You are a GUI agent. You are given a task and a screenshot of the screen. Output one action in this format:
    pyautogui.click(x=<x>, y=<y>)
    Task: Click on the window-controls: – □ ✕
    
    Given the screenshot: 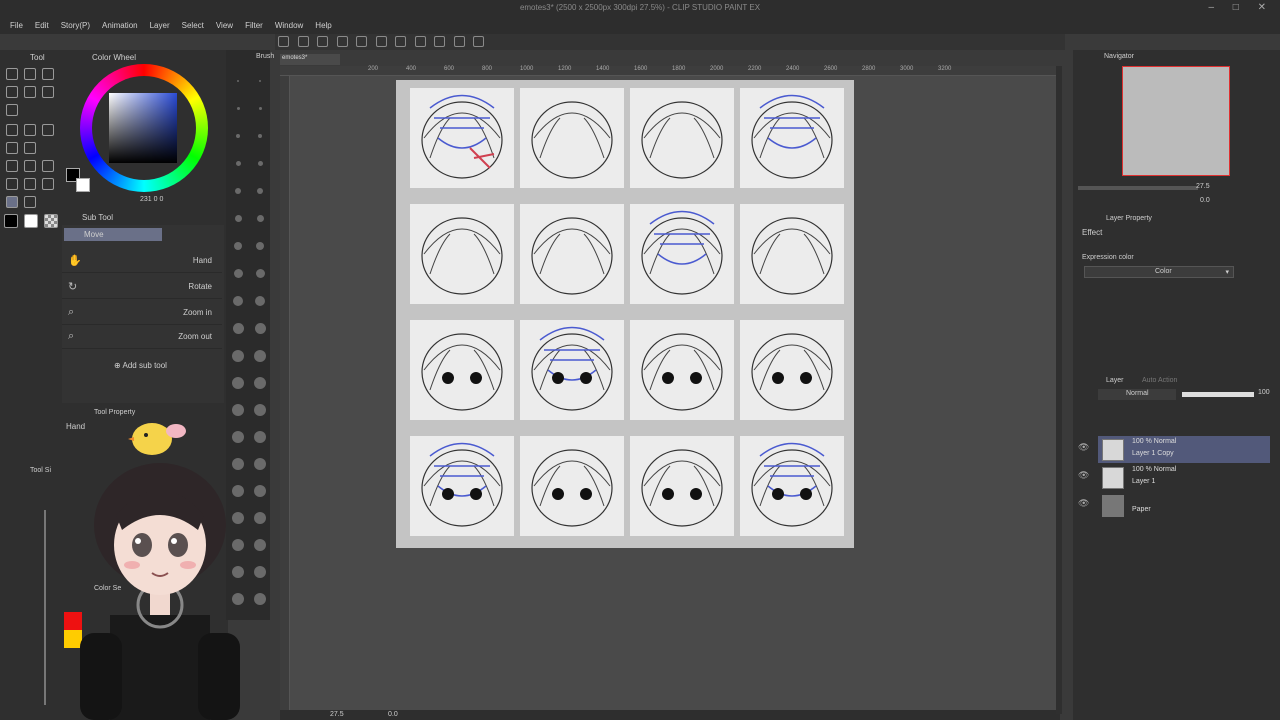 What is the action you would take?
    pyautogui.click(x=1241, y=7)
    